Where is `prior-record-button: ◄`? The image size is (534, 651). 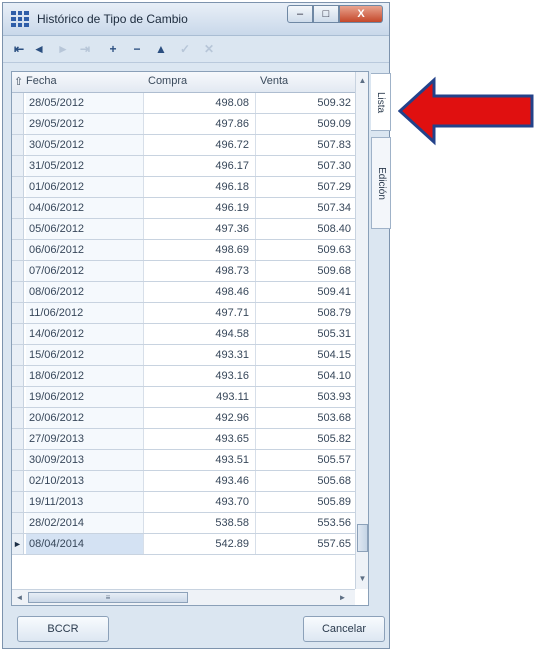
prior-record-button: ◄ is located at coordinates (39, 49).